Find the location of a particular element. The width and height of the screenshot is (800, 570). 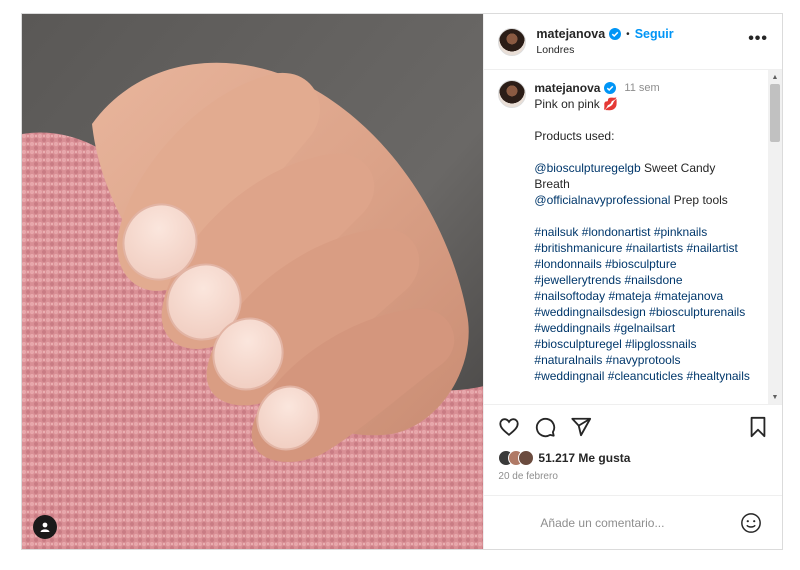

author-username: matejanova is located at coordinates (570, 34).